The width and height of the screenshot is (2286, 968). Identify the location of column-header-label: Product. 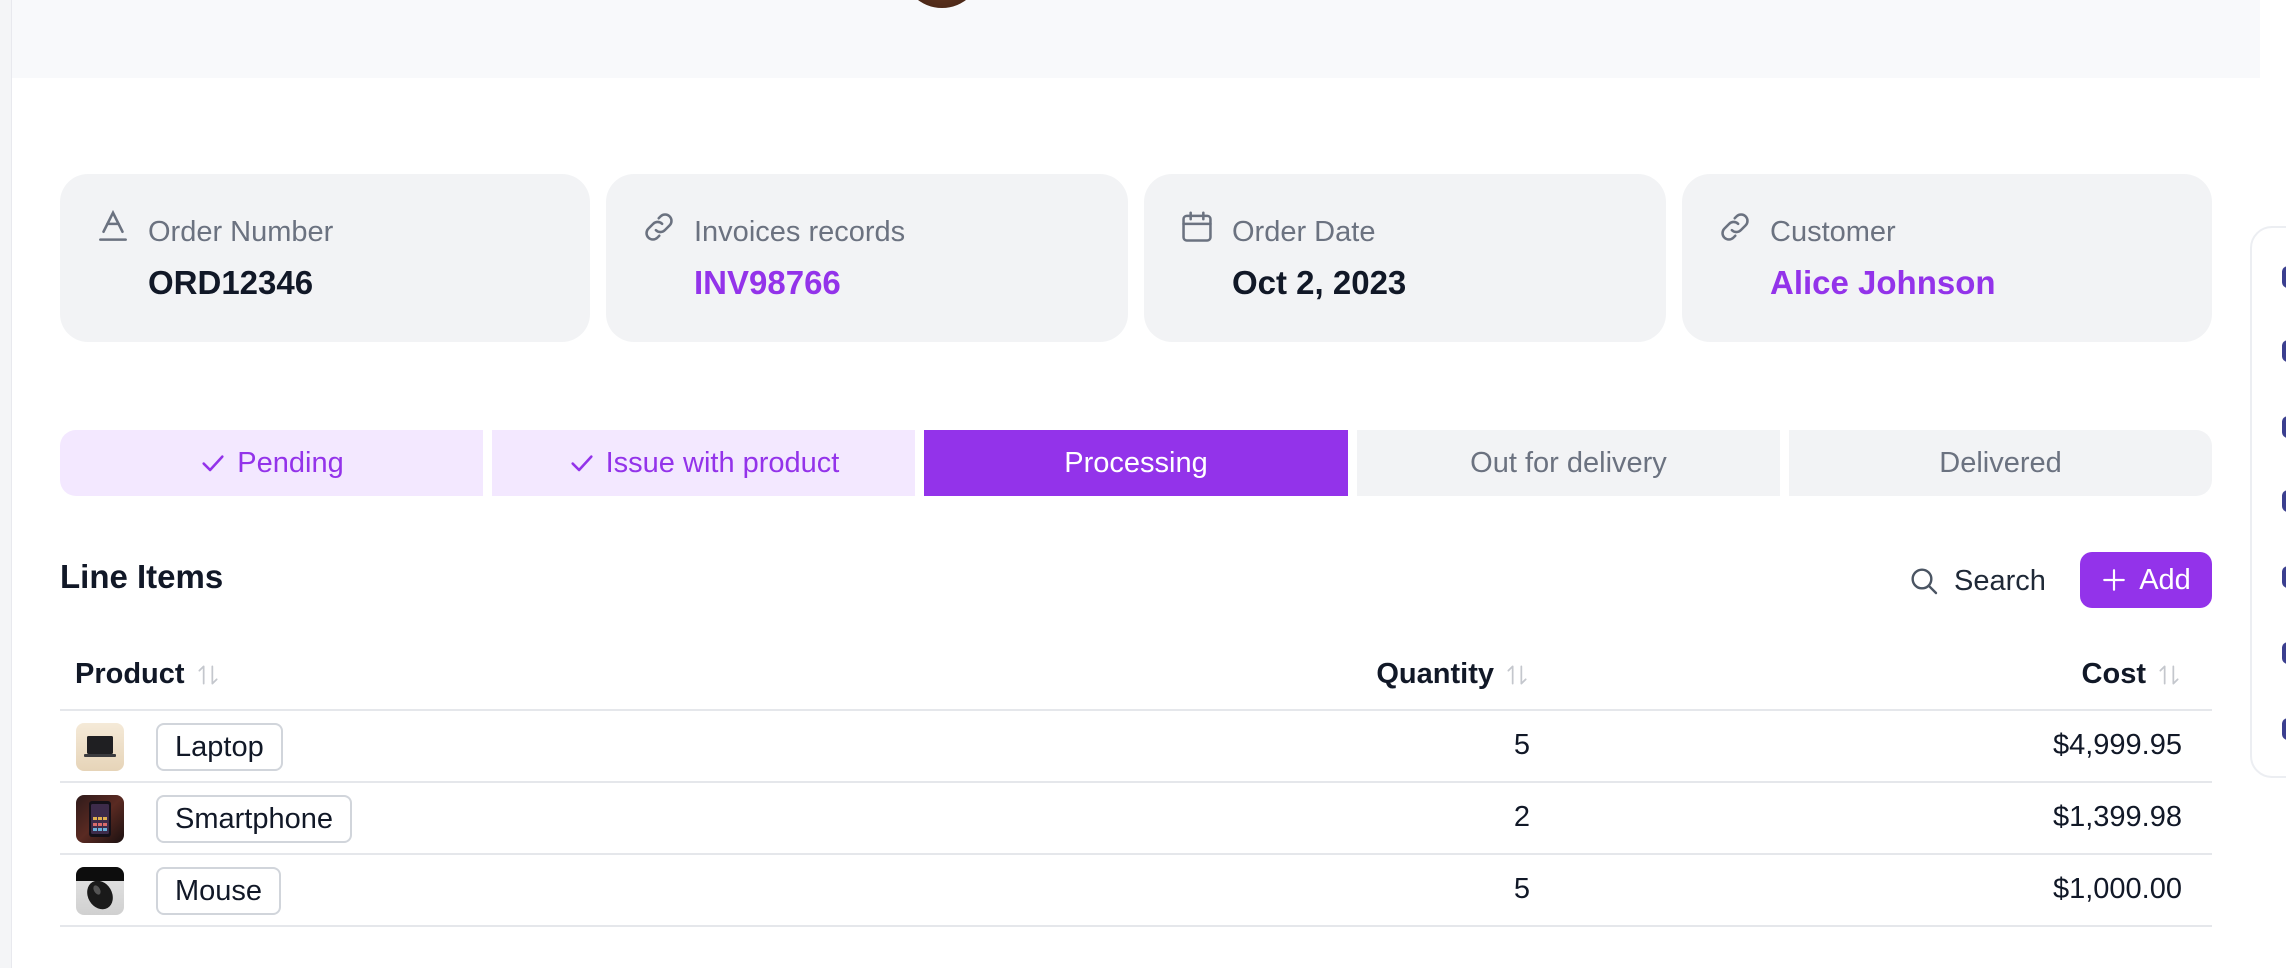
(130, 674).